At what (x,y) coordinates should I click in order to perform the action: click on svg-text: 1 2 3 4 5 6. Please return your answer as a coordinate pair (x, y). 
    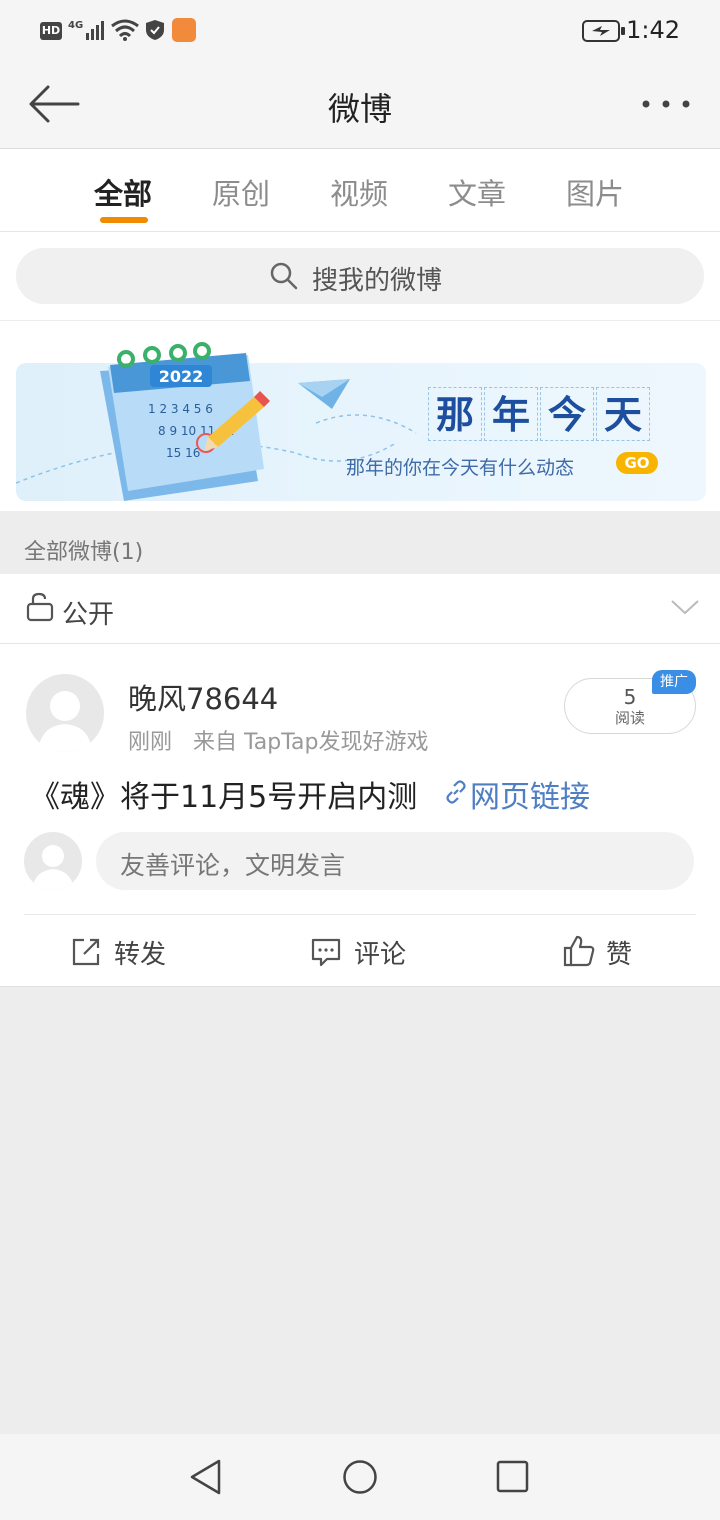
    Looking at the image, I should click on (180, 409).